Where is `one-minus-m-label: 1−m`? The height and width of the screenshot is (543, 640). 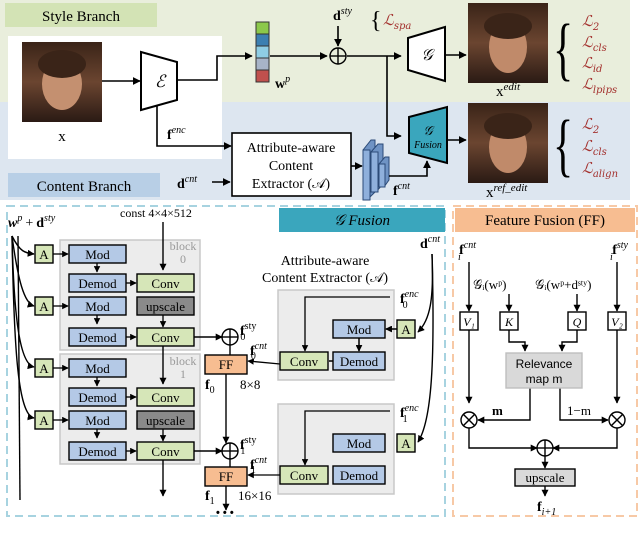 one-minus-m-label: 1−m is located at coordinates (579, 410).